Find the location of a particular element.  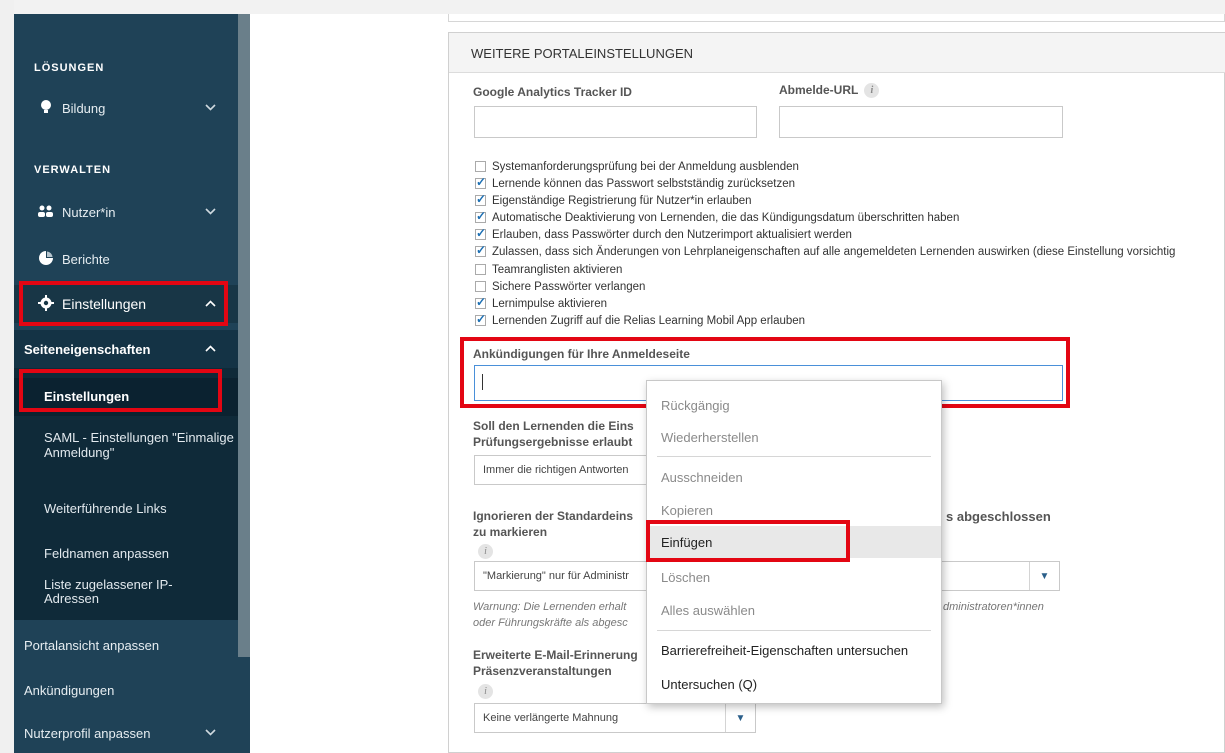

sidebar-item-nutzer: Nutzer*in is located at coordinates (126, 212).